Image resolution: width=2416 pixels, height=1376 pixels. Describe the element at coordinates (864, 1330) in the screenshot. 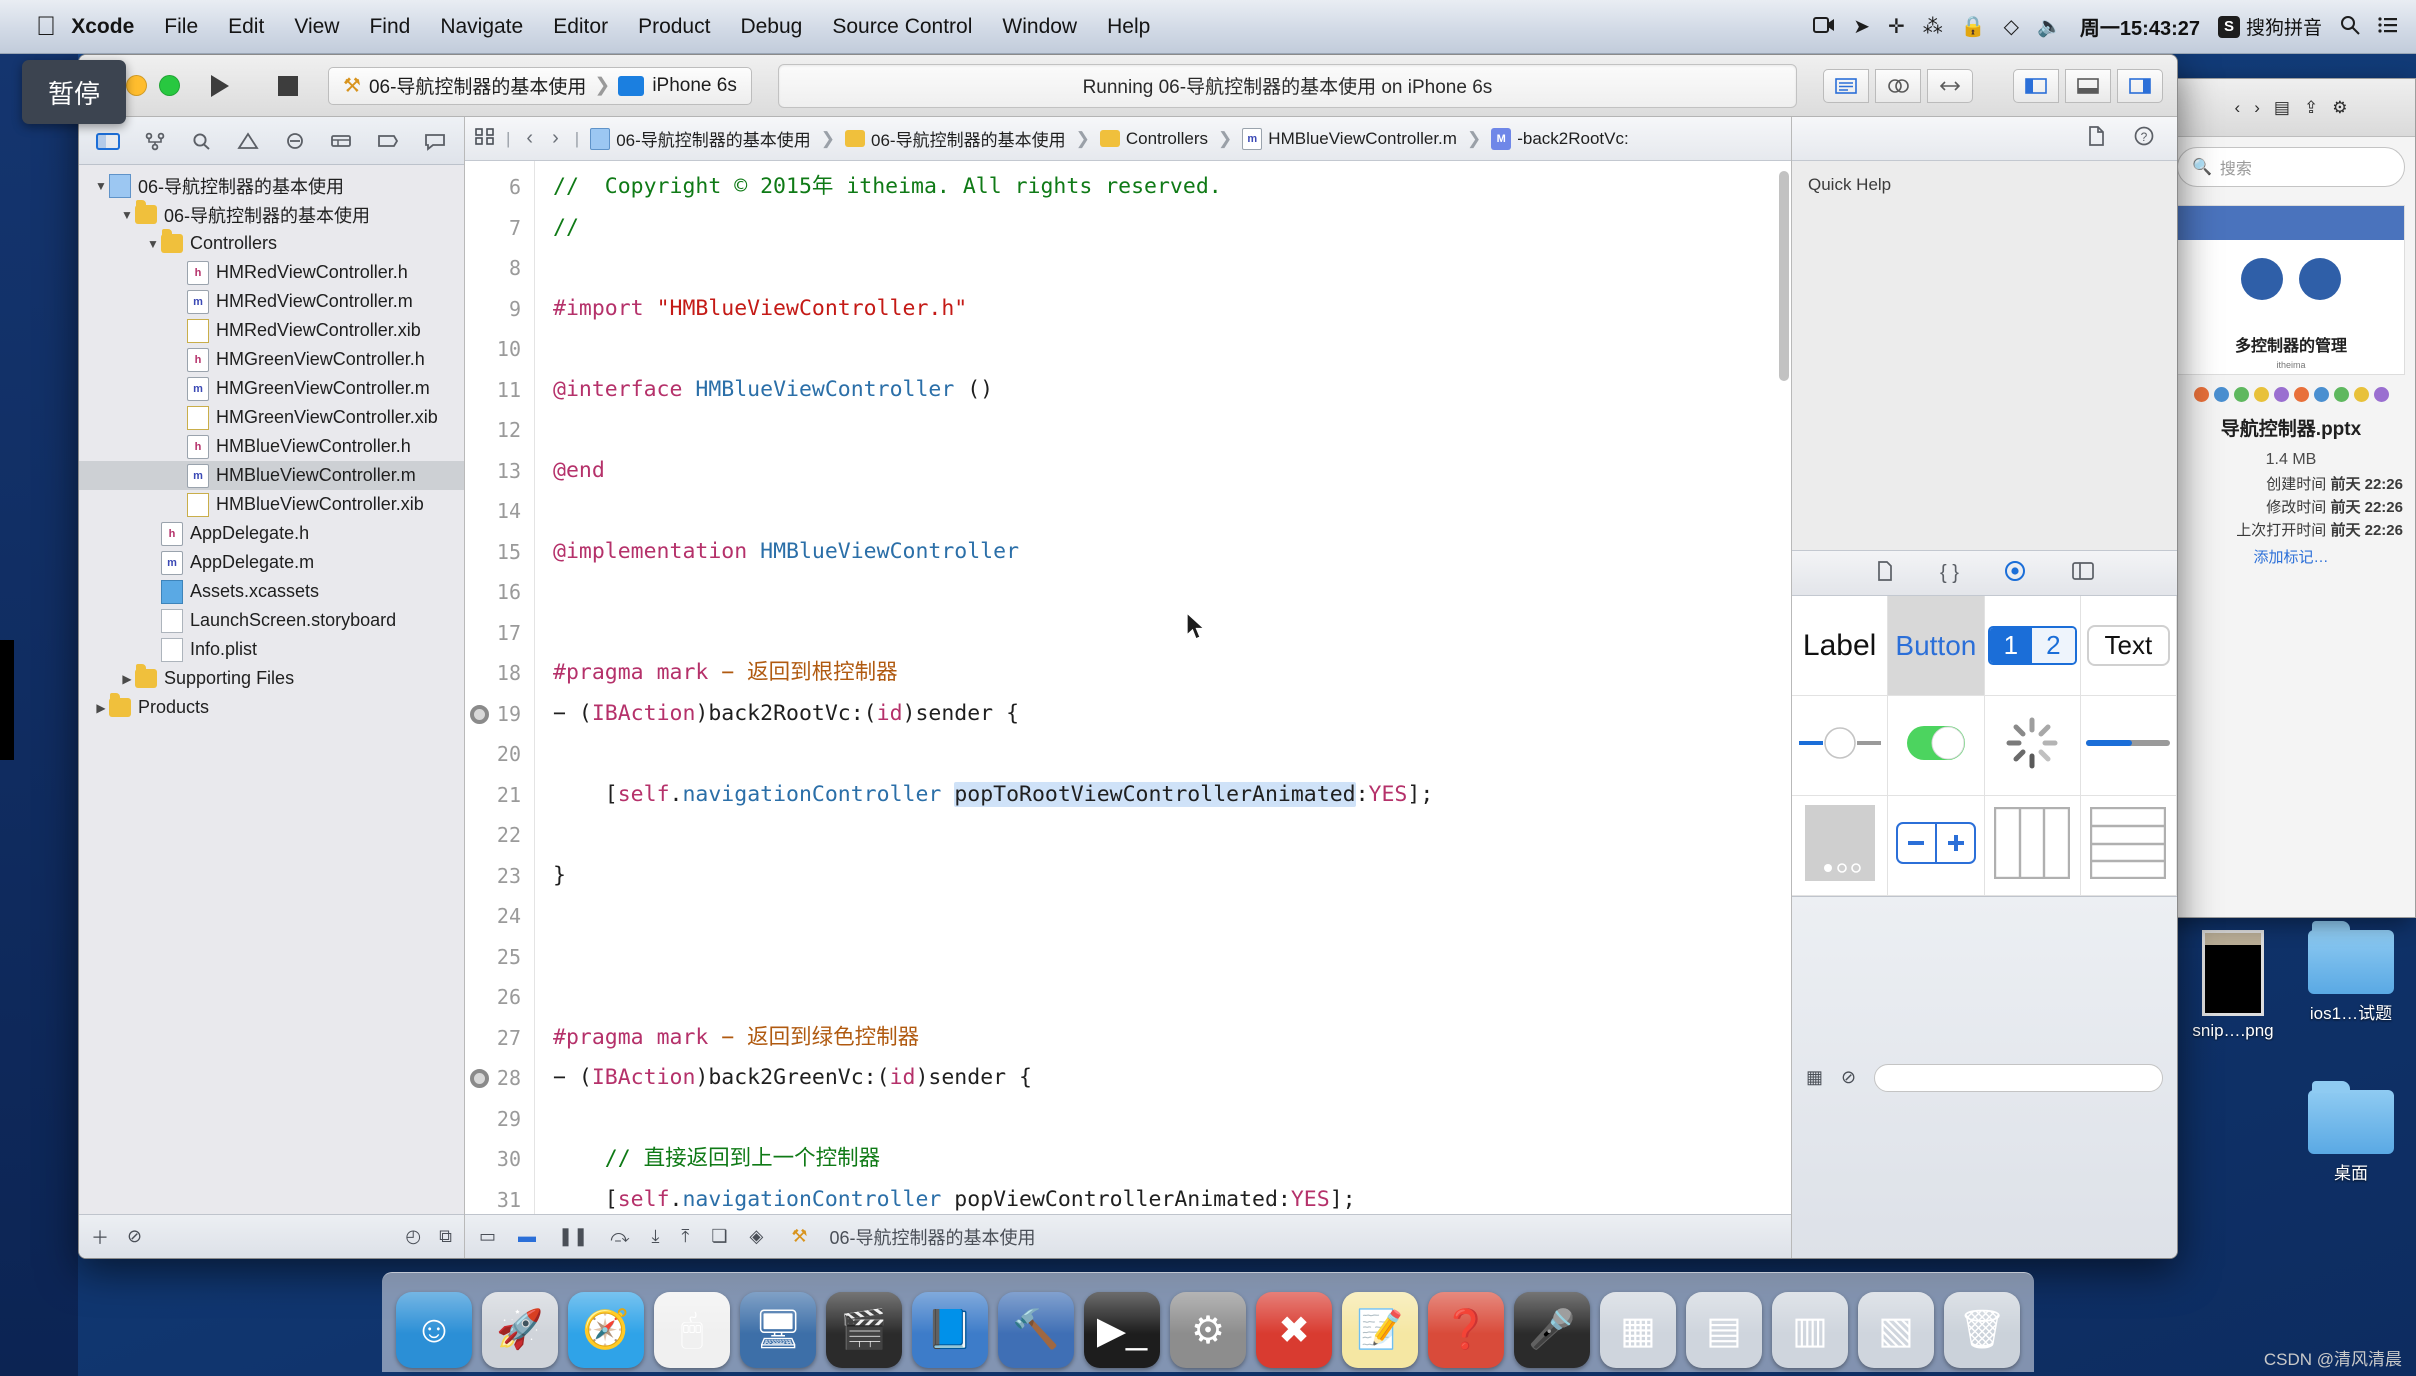

I see `dock-app-movie-app: 🎬` at that location.